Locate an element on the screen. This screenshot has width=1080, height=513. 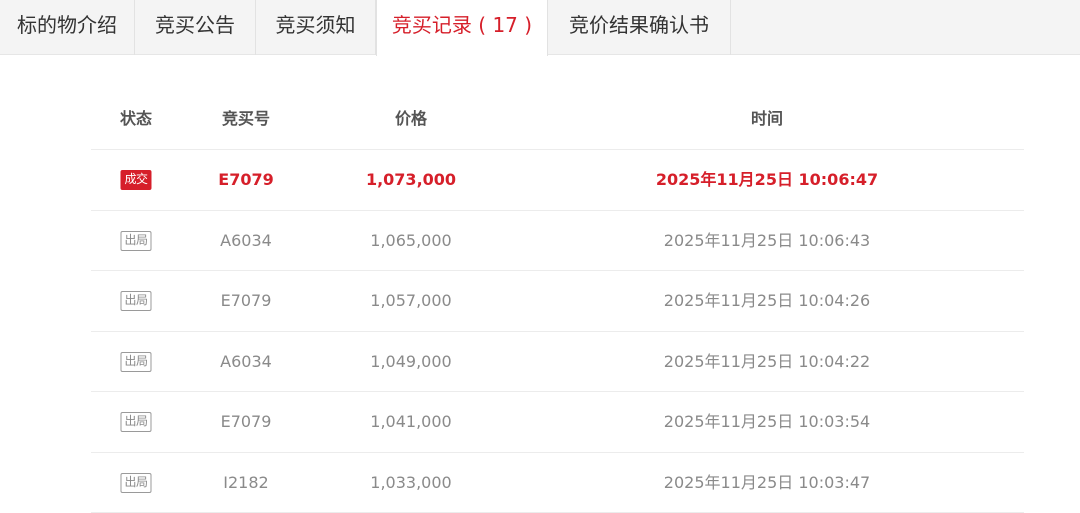
bid-price: 1,065,000 is located at coordinates (410, 240).